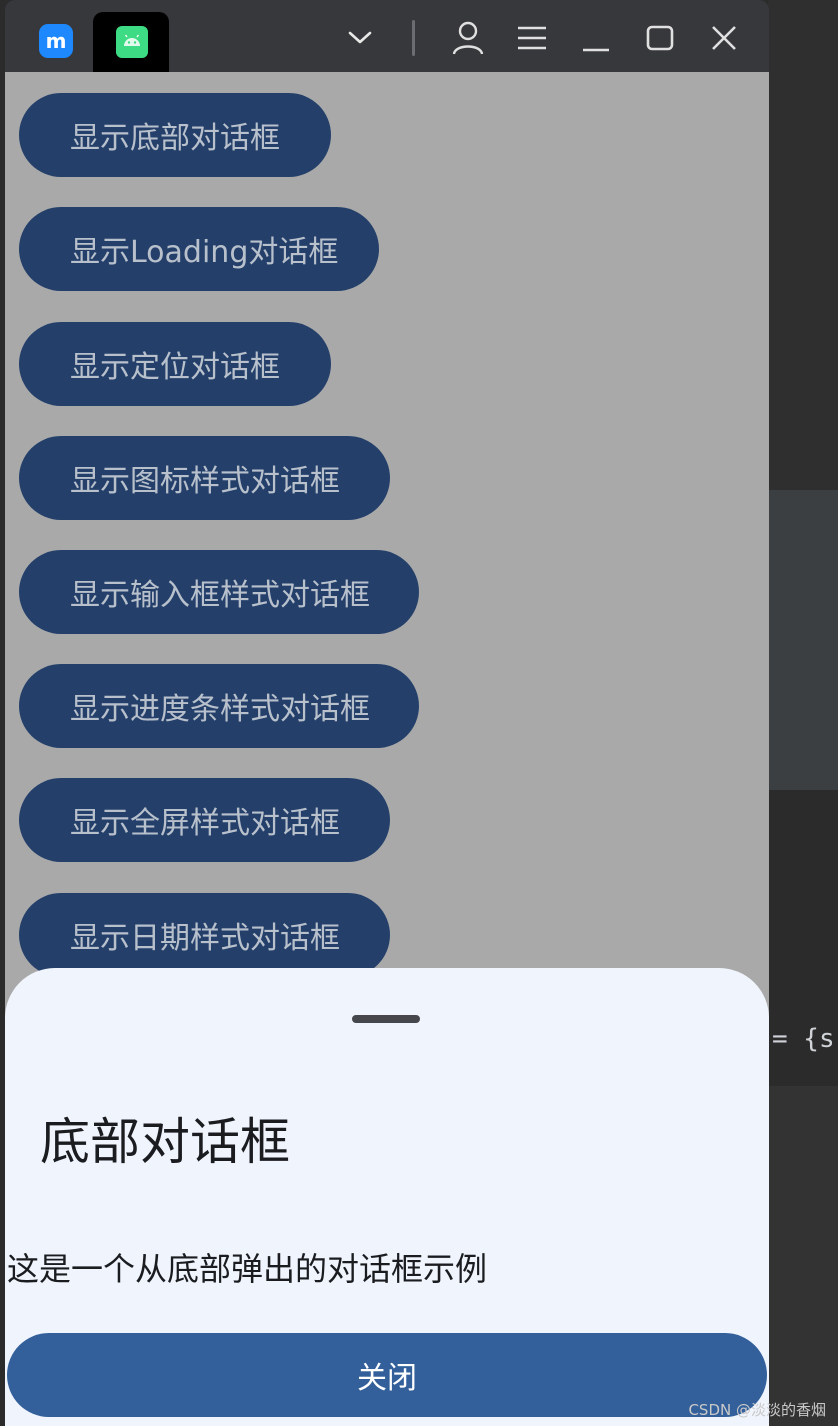  Describe the element at coordinates (165, 1142) in the screenshot. I see `dialog-title: 底部对话框` at that location.